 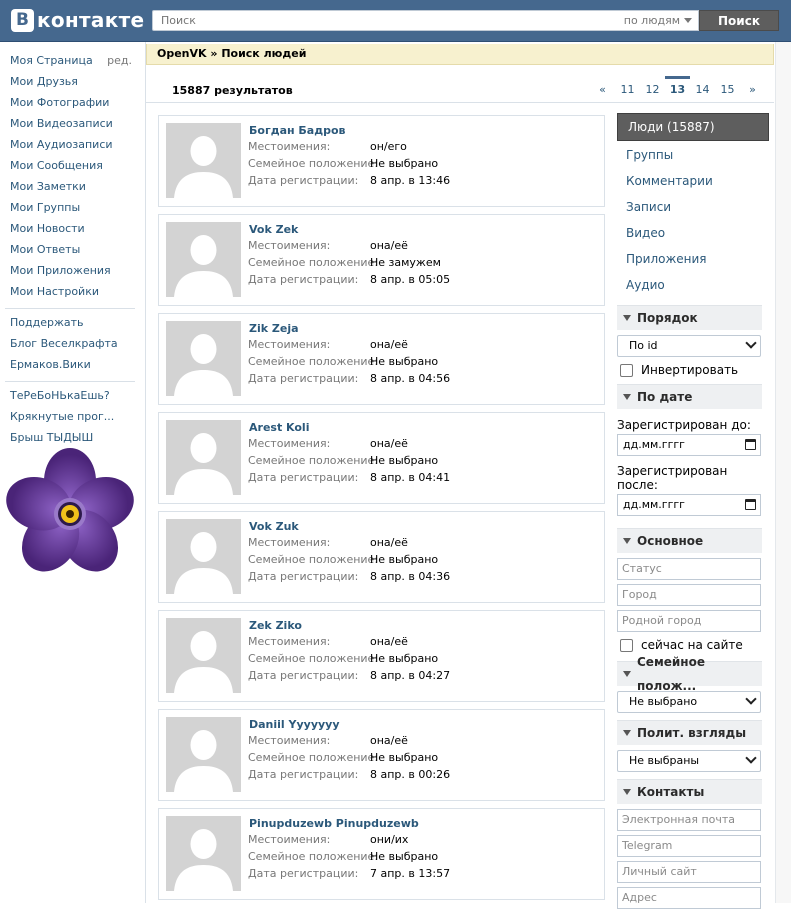 I want to click on nav-item-audios: Мои Аудиозаписи, so click(x=70, y=144).